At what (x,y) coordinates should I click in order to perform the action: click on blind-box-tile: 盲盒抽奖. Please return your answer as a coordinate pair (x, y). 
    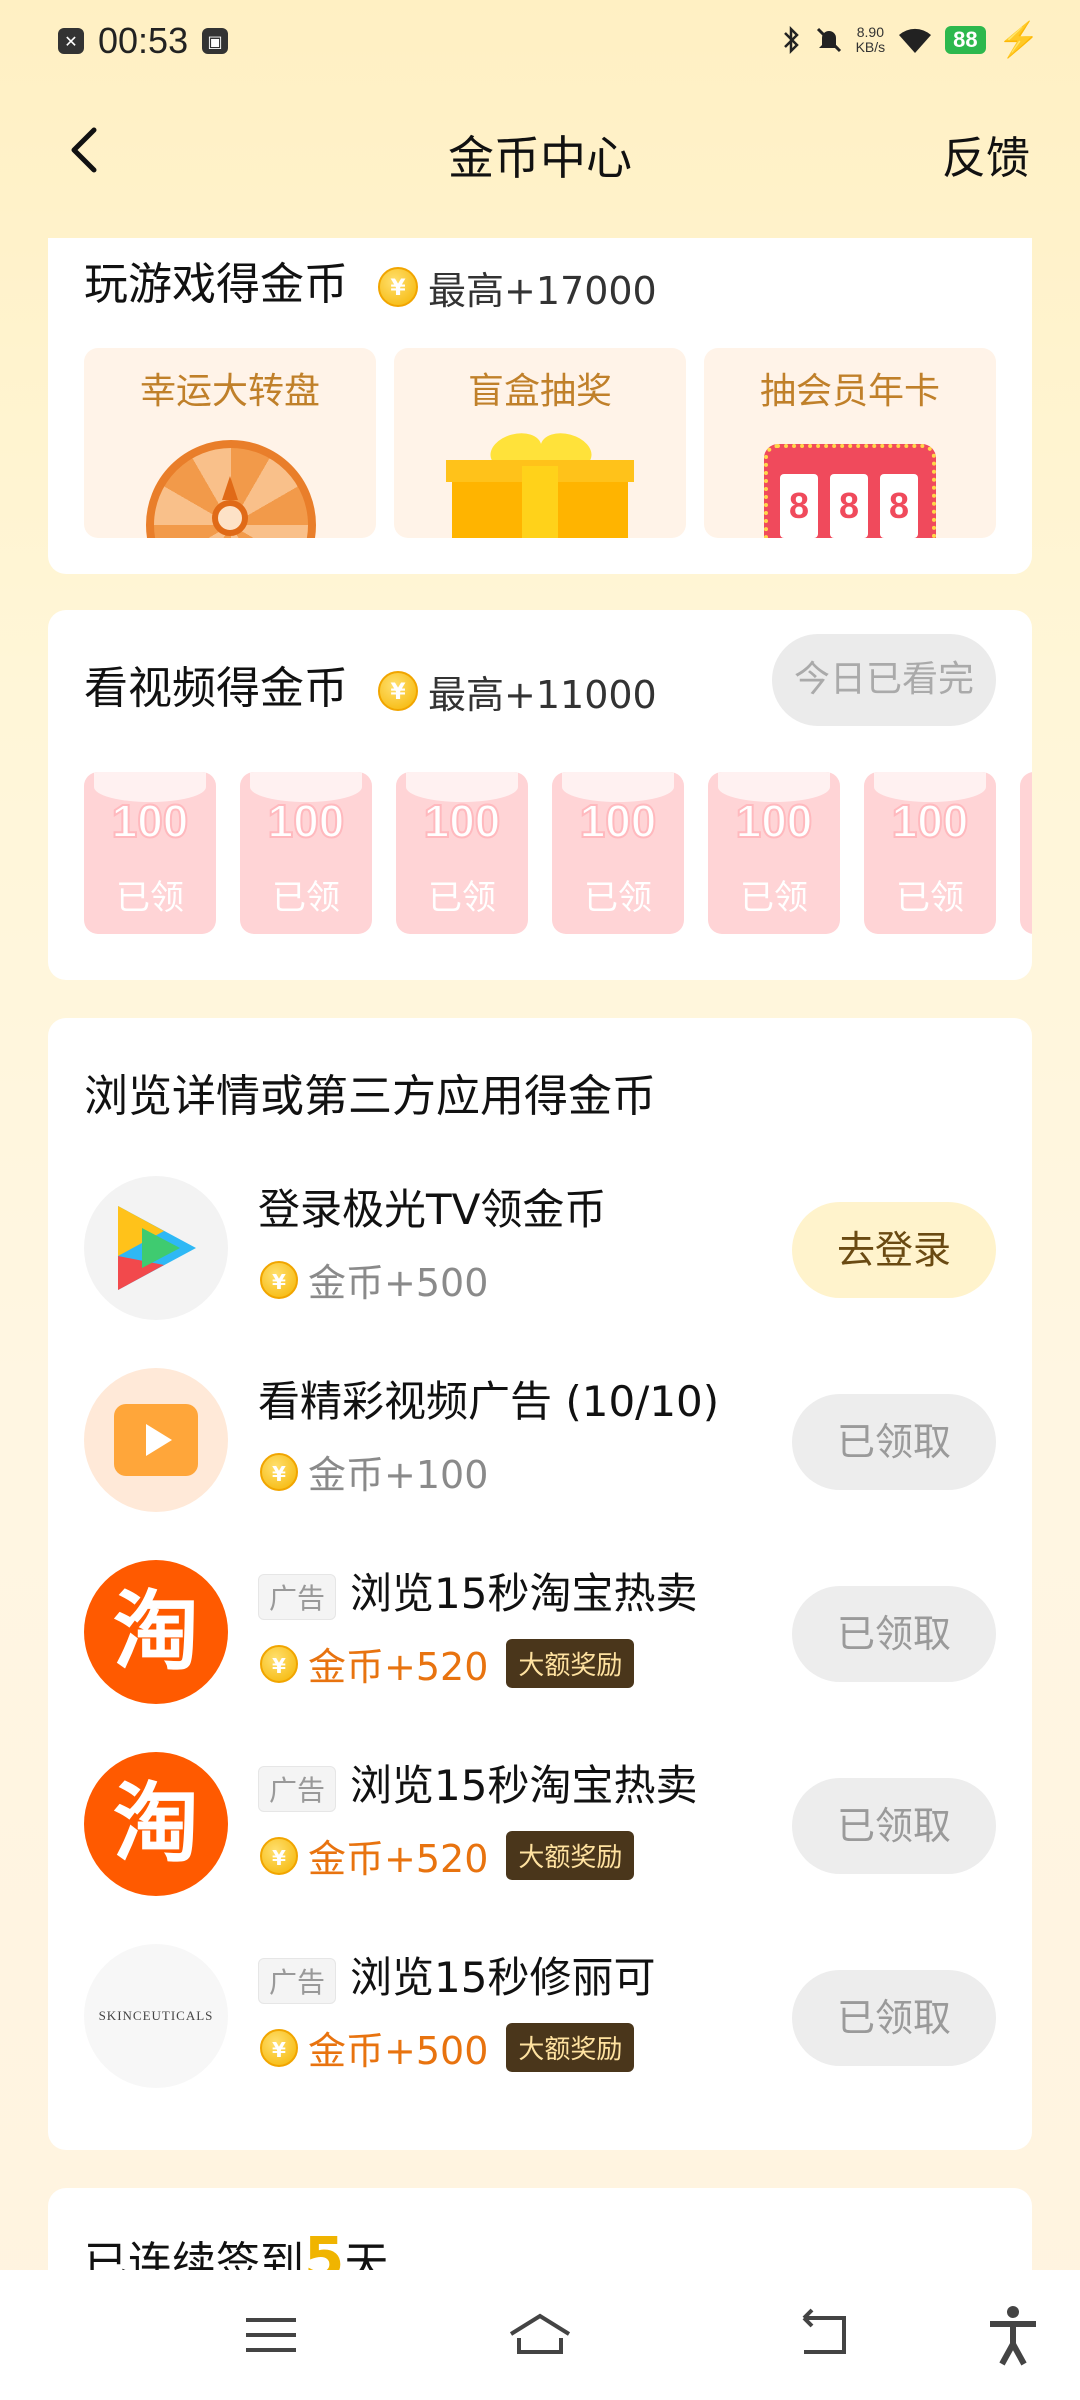
    Looking at the image, I should click on (540, 443).